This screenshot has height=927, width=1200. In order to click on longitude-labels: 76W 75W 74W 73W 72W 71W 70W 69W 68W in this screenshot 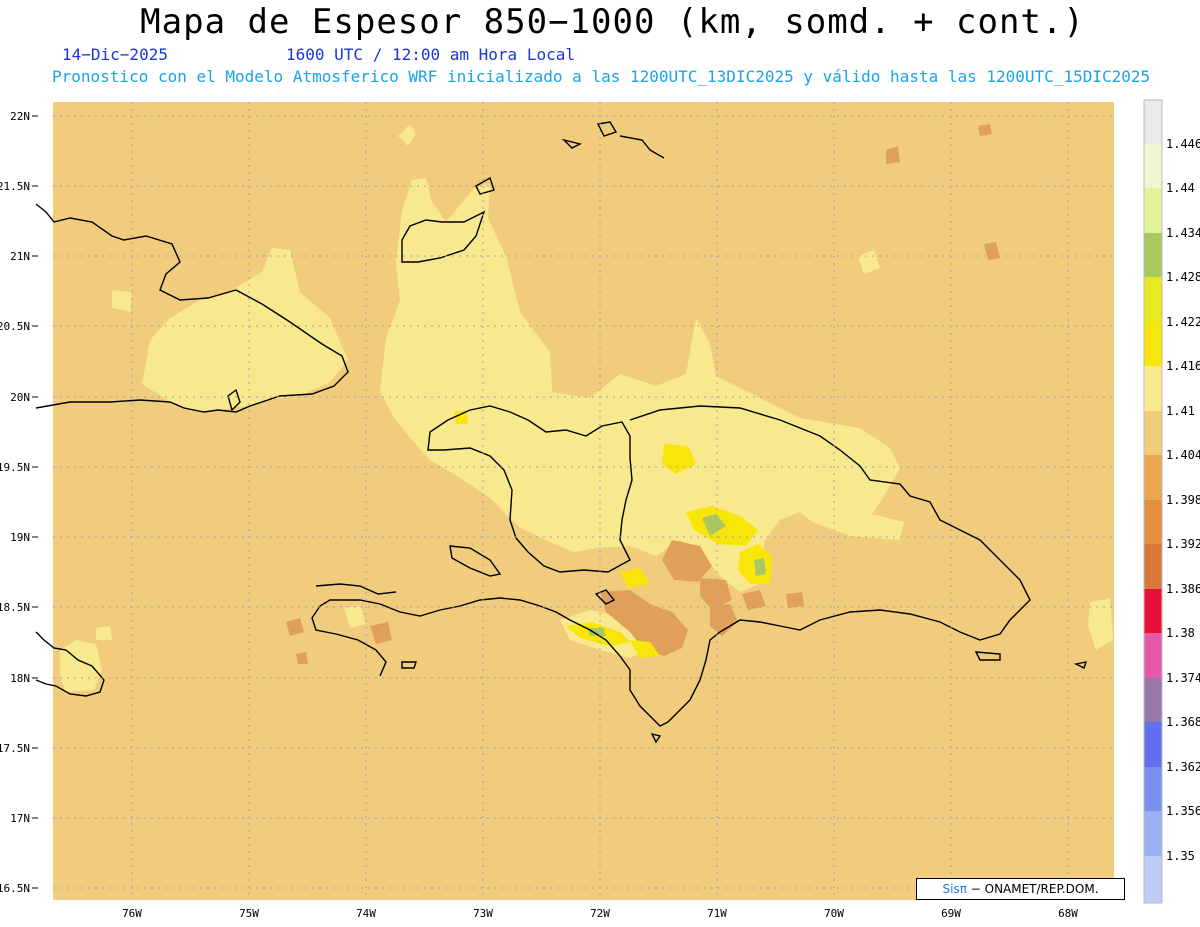, I will do `click(600, 913)`.